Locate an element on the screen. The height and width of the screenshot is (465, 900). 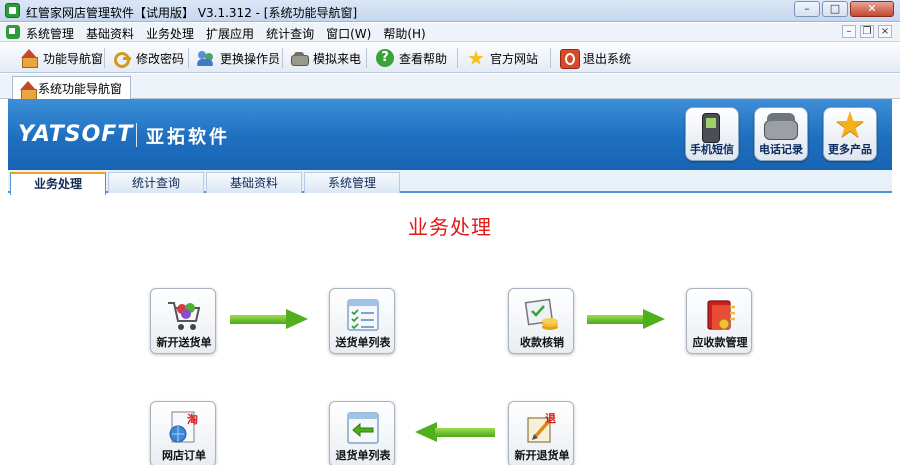
tab-label: 系统功能导航窗 is located at coordinates (80, 88).